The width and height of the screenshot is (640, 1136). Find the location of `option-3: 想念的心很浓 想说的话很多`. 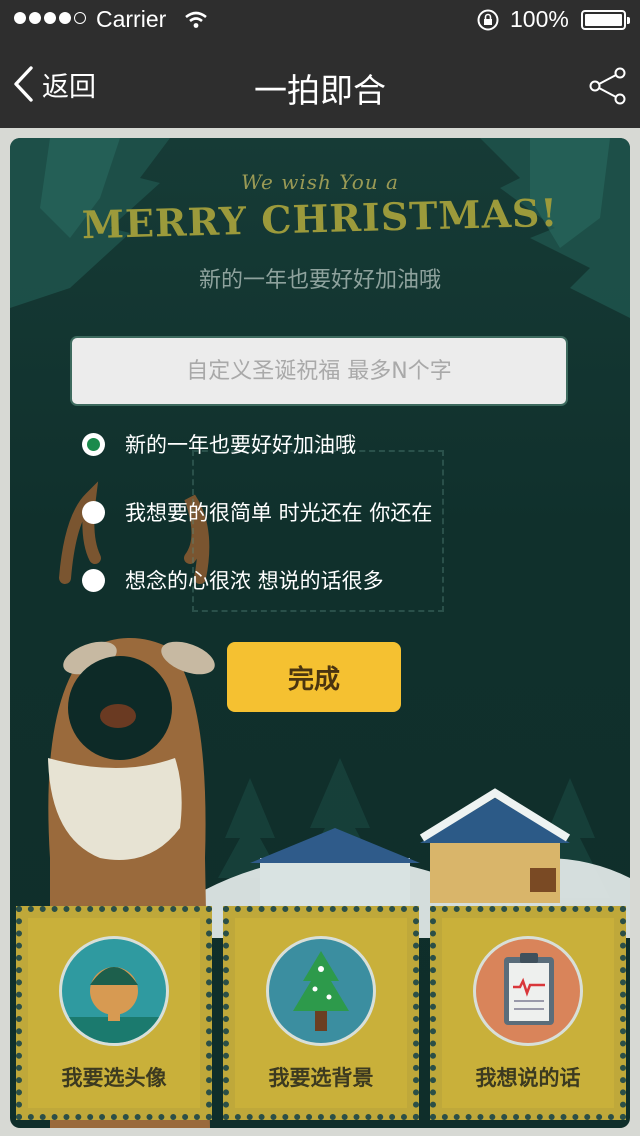

option-3: 想念的心很浓 想说的话很多 is located at coordinates (233, 580).